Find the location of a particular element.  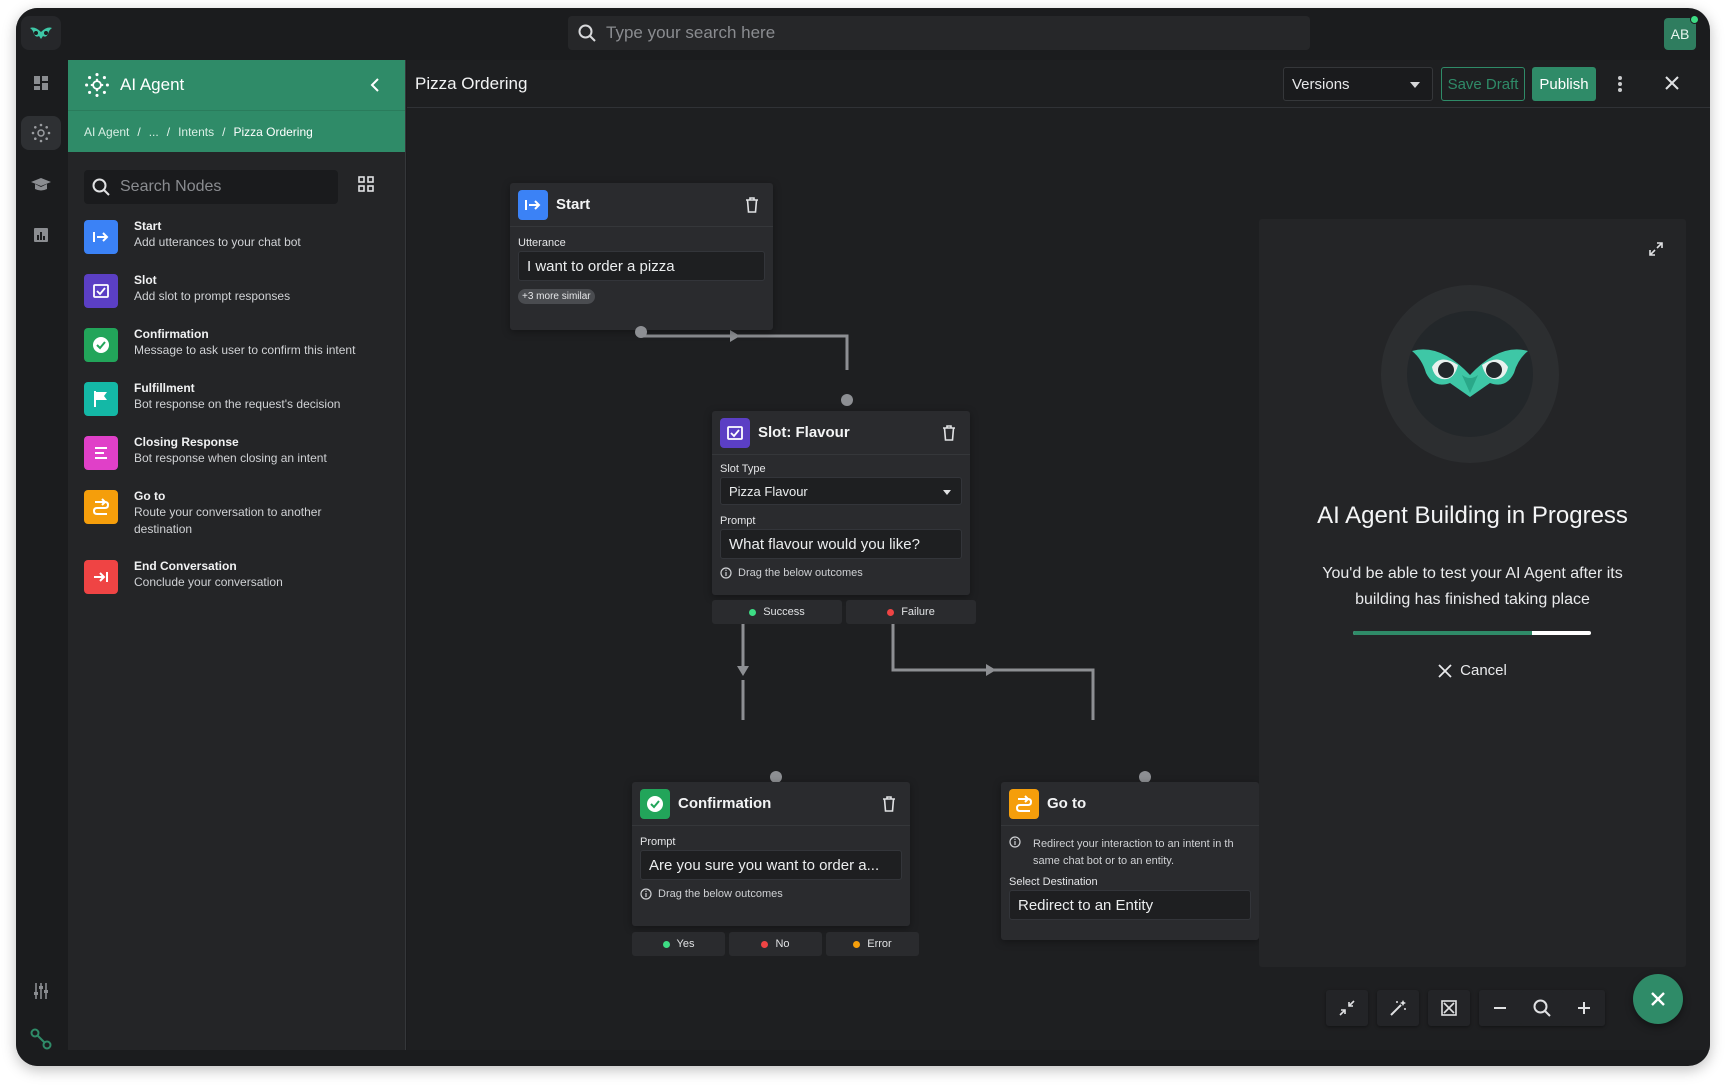

auto-arrange-button is located at coordinates (1398, 1008).